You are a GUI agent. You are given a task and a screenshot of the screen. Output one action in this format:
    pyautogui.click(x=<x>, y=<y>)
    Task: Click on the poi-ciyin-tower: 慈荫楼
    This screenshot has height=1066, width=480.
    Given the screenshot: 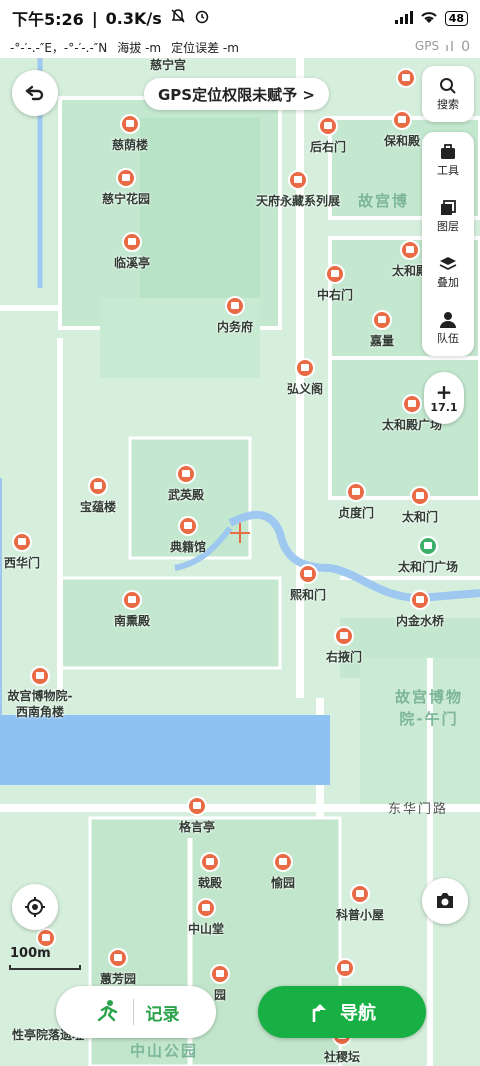 What is the action you would take?
    pyautogui.click(x=130, y=133)
    